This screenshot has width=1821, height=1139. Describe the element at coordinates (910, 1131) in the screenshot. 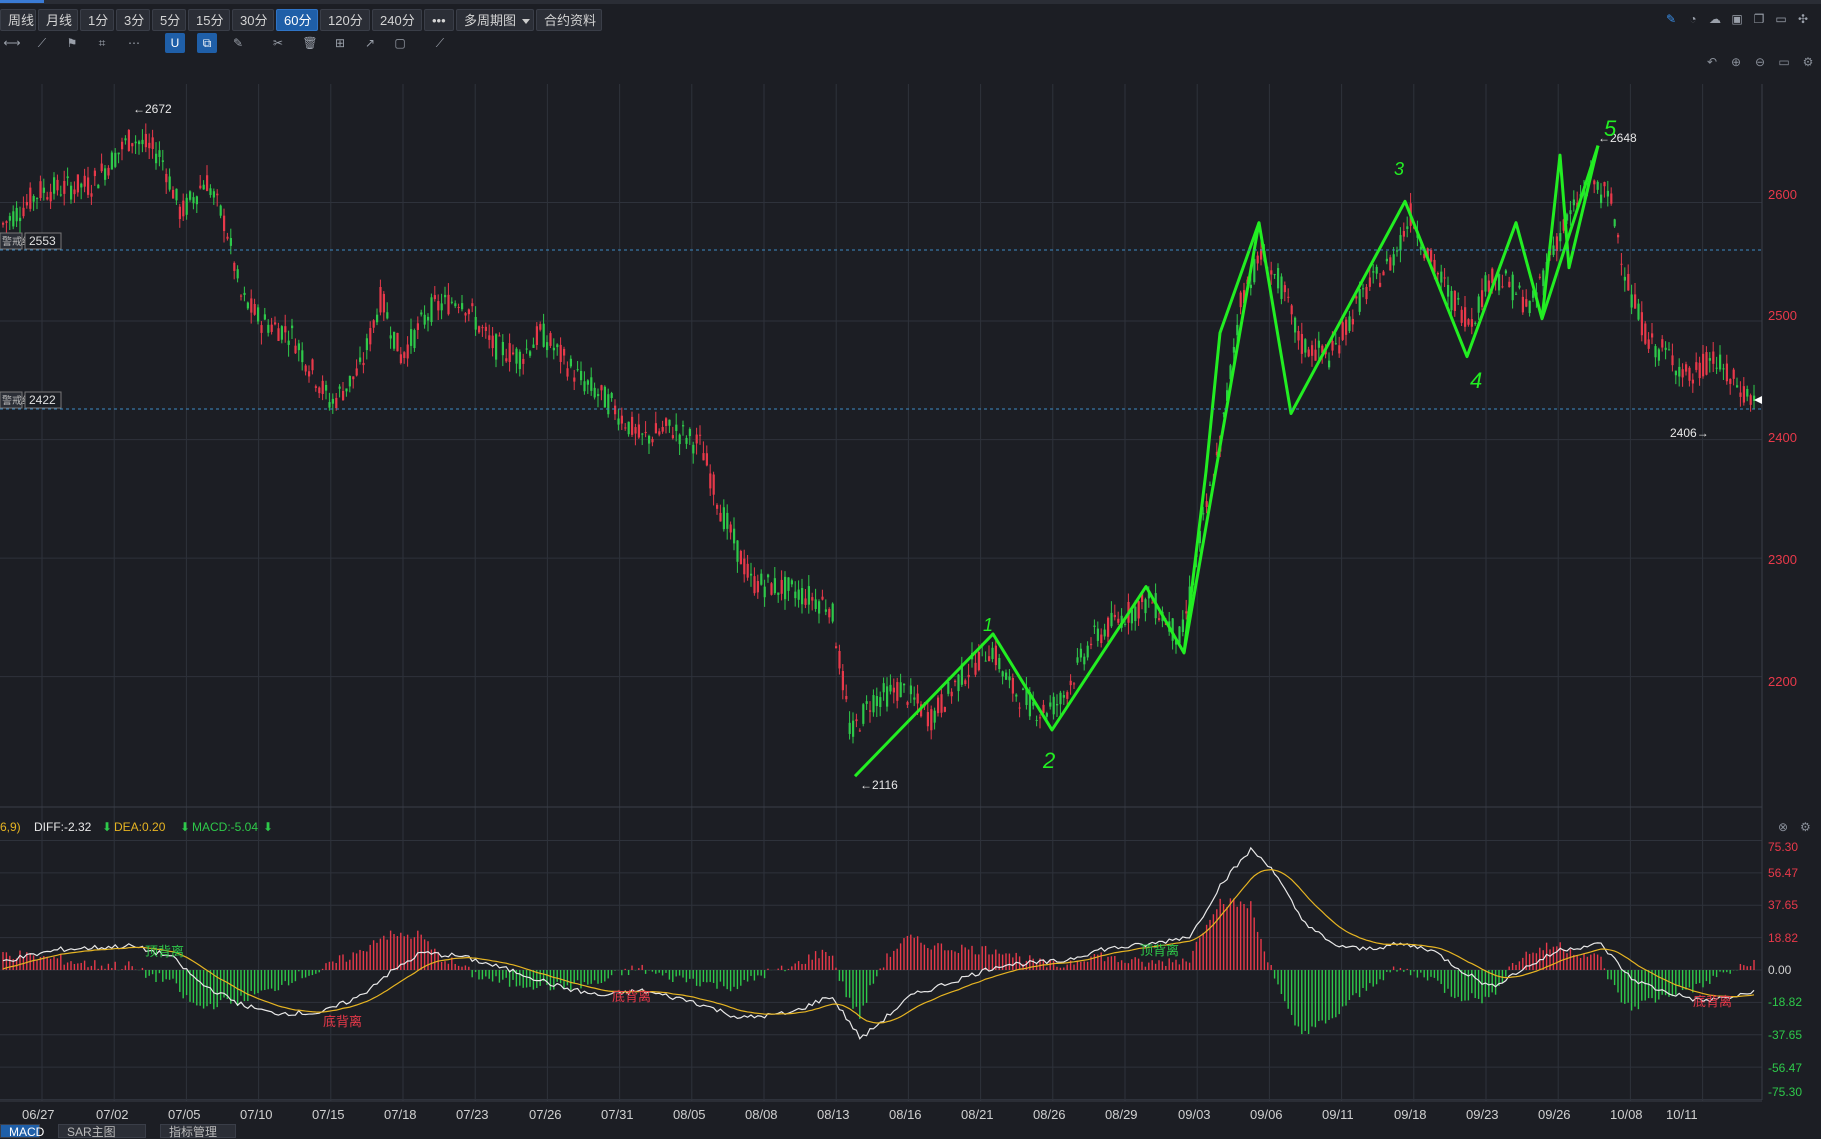

I see `indicator-tabs: MACD SAR主图 指标管理` at that location.